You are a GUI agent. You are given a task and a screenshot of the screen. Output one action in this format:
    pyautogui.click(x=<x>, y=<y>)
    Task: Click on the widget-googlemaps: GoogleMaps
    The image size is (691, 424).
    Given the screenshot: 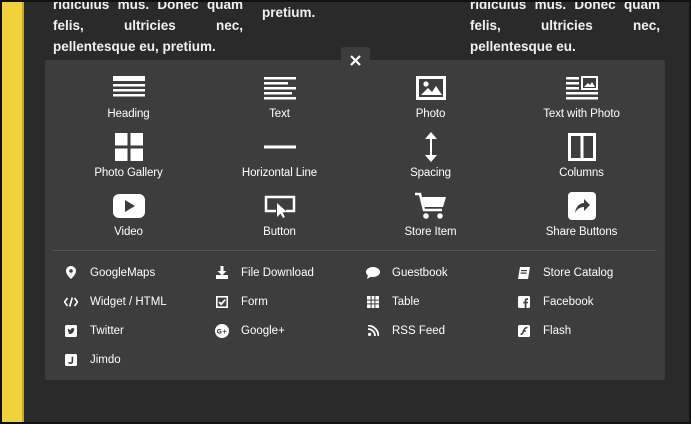 What is the action you would take?
    pyautogui.click(x=139, y=272)
    